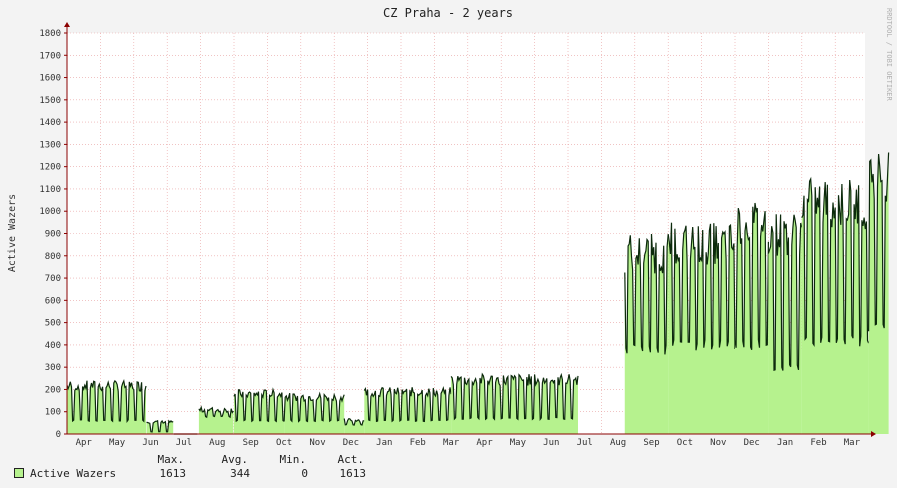 This screenshot has height=488, width=897. What do you see at coordinates (50, 168) in the screenshot?
I see `y-tick-label: 1200` at bounding box center [50, 168].